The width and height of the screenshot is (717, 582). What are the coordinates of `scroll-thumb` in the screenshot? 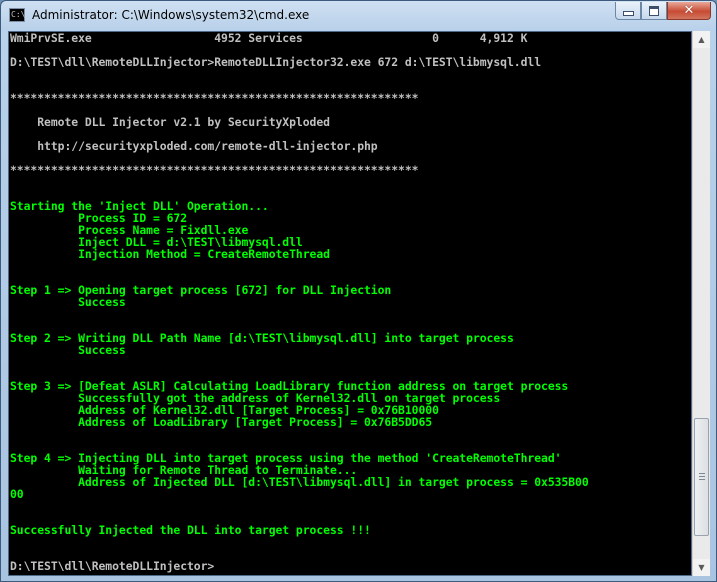 It's located at (701, 477).